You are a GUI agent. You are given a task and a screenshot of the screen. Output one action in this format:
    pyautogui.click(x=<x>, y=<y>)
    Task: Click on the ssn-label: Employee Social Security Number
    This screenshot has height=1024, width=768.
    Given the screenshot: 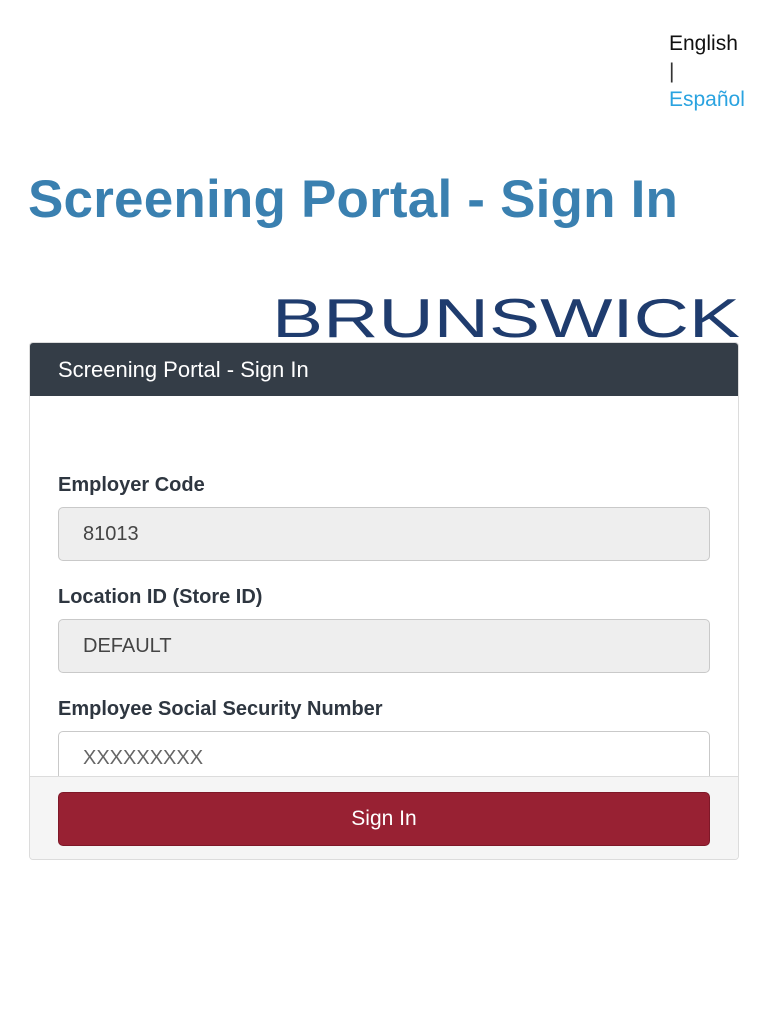 What is the action you would take?
    pyautogui.click(x=220, y=709)
    